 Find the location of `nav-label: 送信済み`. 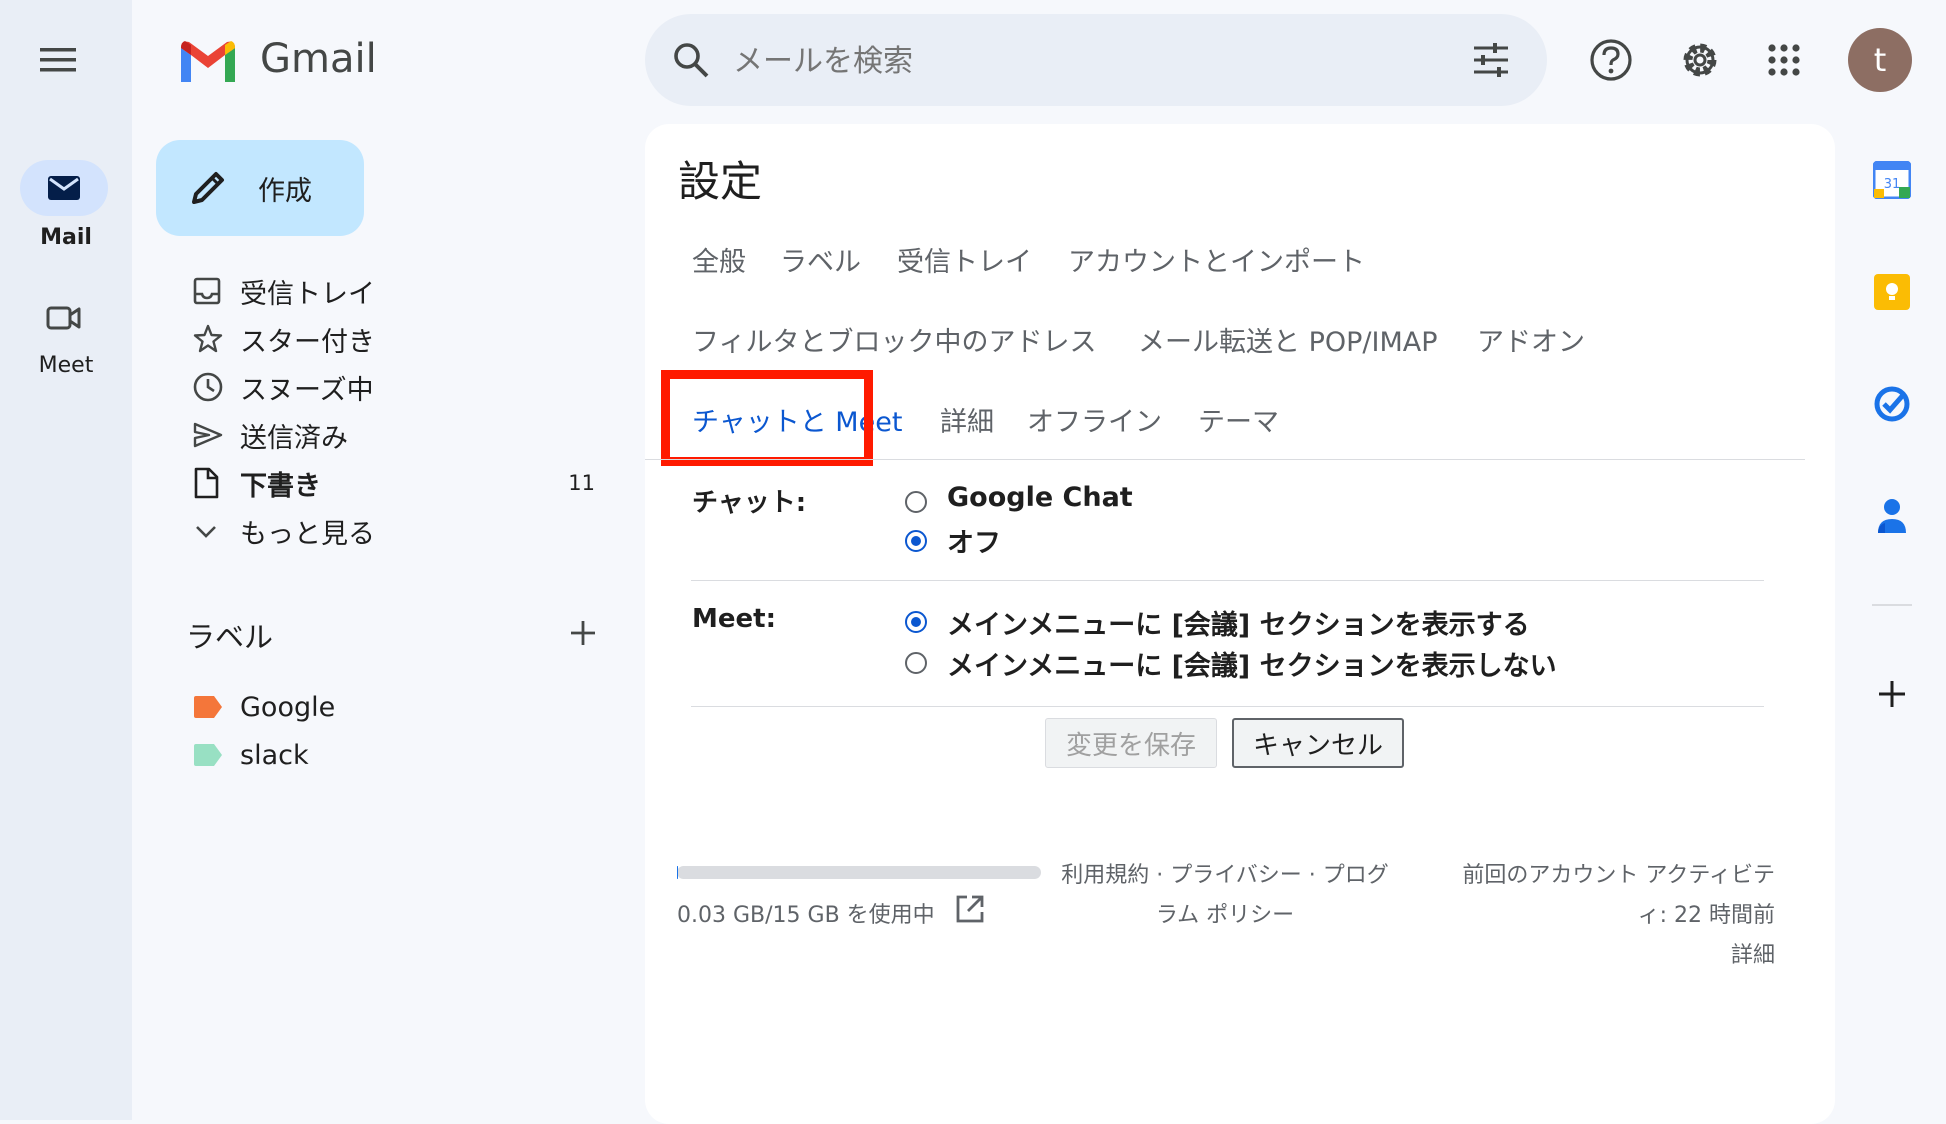

nav-label: 送信済み is located at coordinates (294, 438).